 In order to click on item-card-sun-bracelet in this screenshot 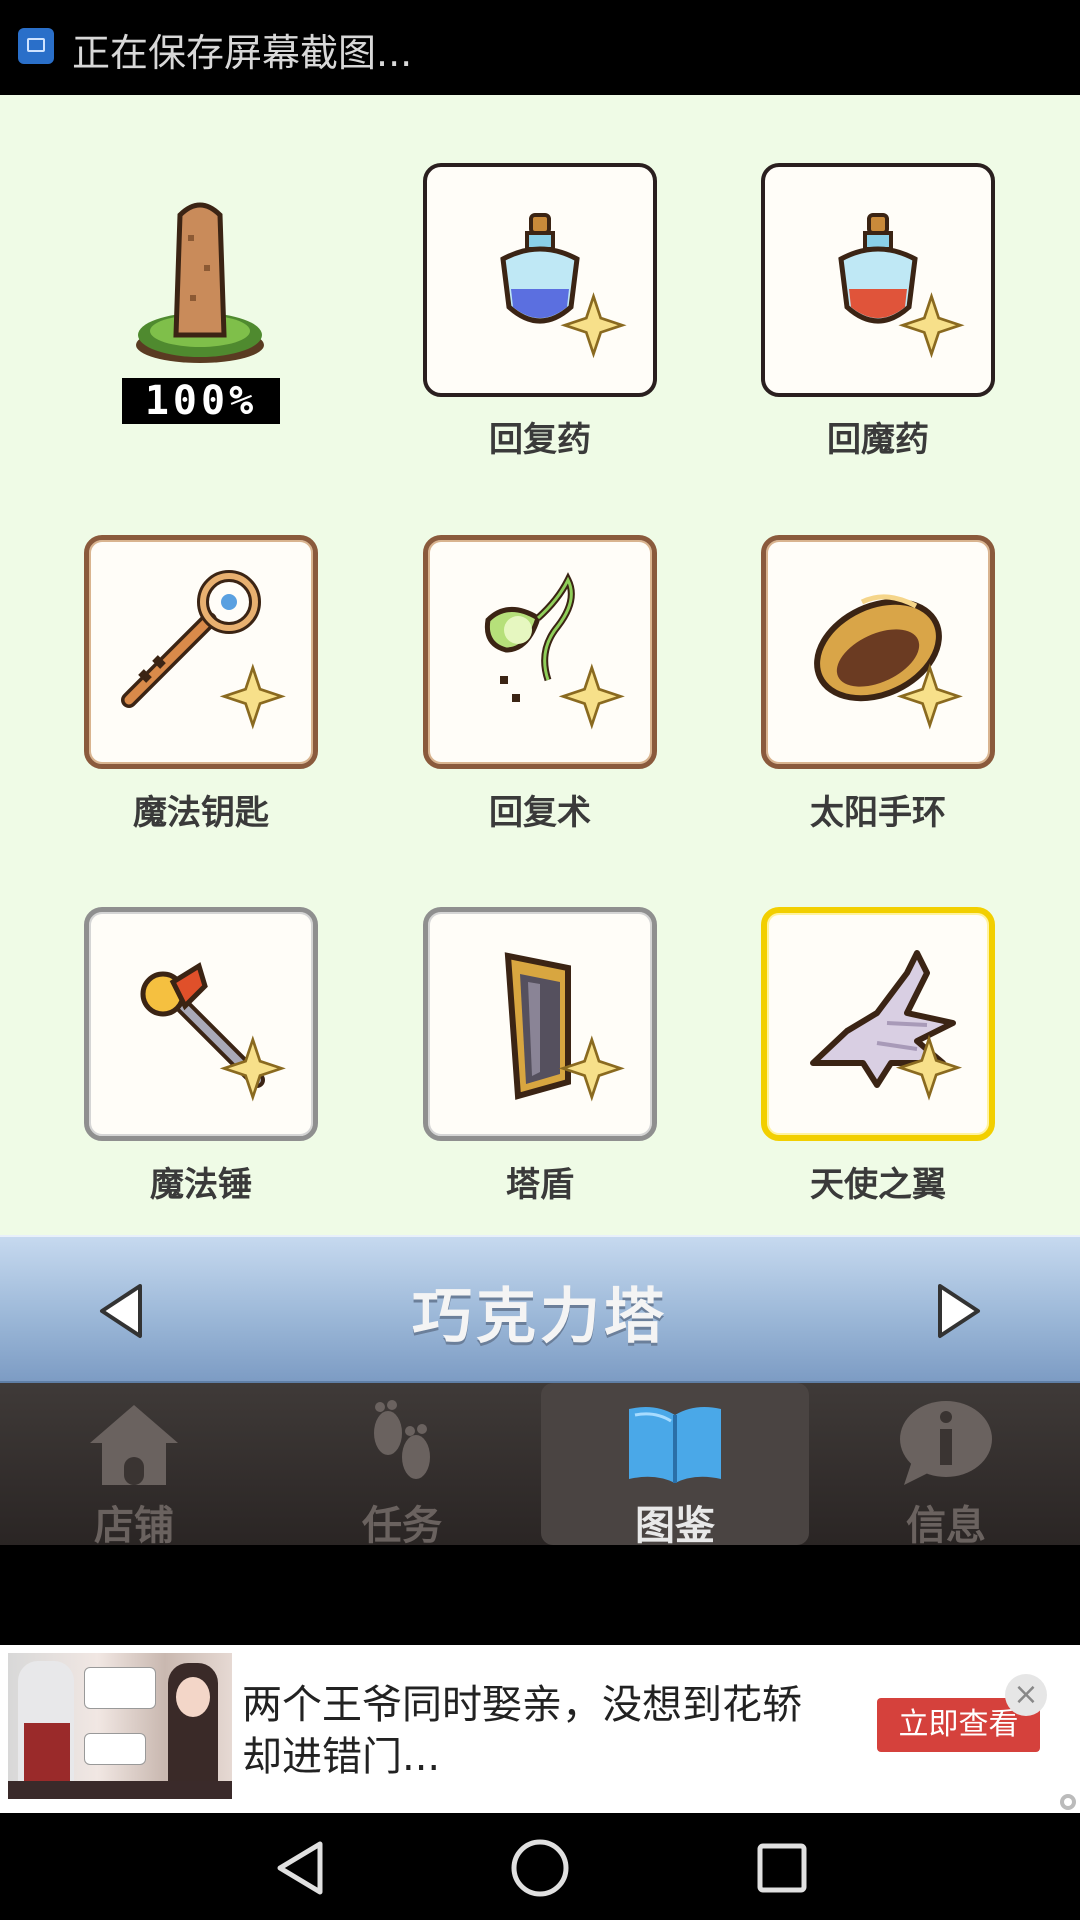, I will do `click(878, 652)`.